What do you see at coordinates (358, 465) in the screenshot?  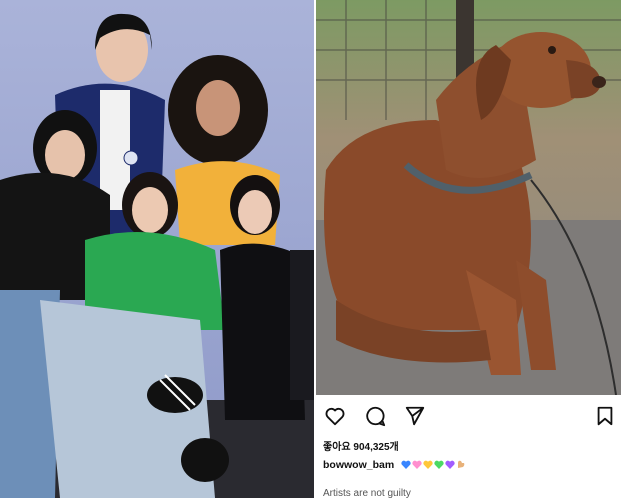 I see `username: bowwow_bam` at bounding box center [358, 465].